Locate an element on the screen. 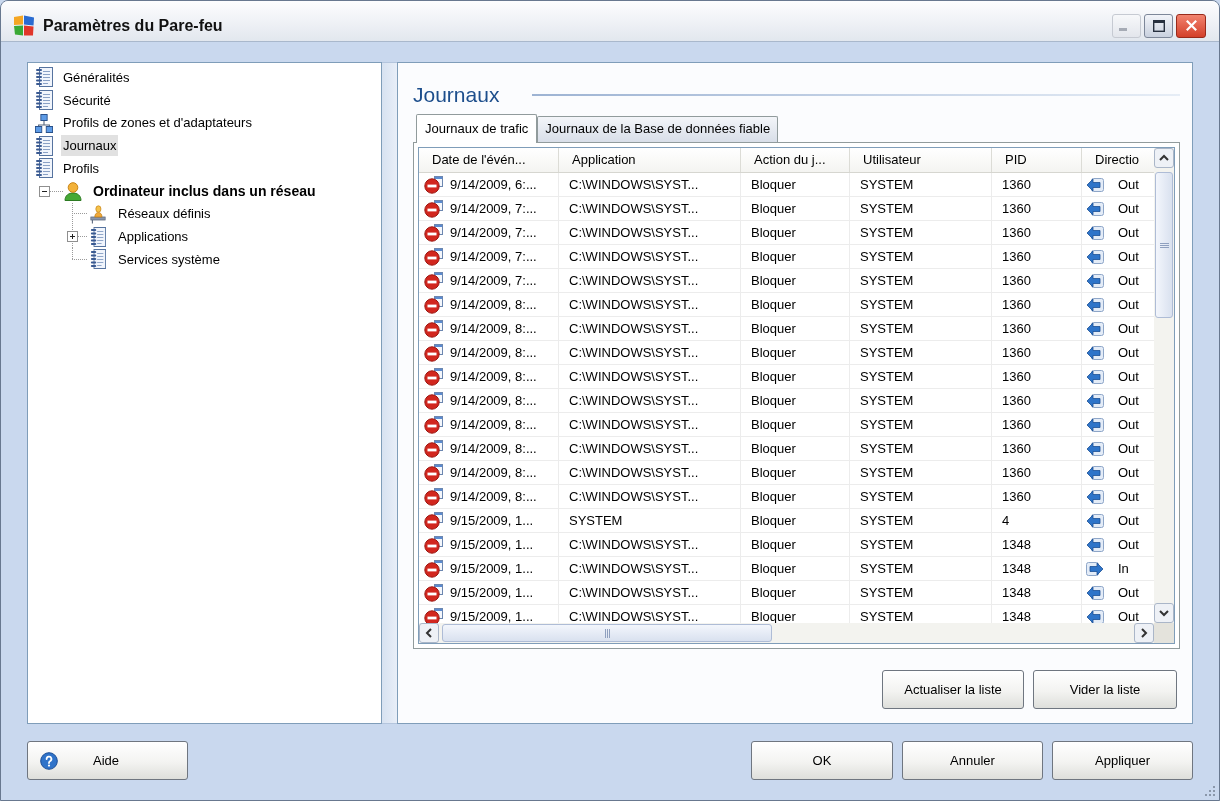 The image size is (1220, 801). column-header: Utilisateur is located at coordinates (921, 160).